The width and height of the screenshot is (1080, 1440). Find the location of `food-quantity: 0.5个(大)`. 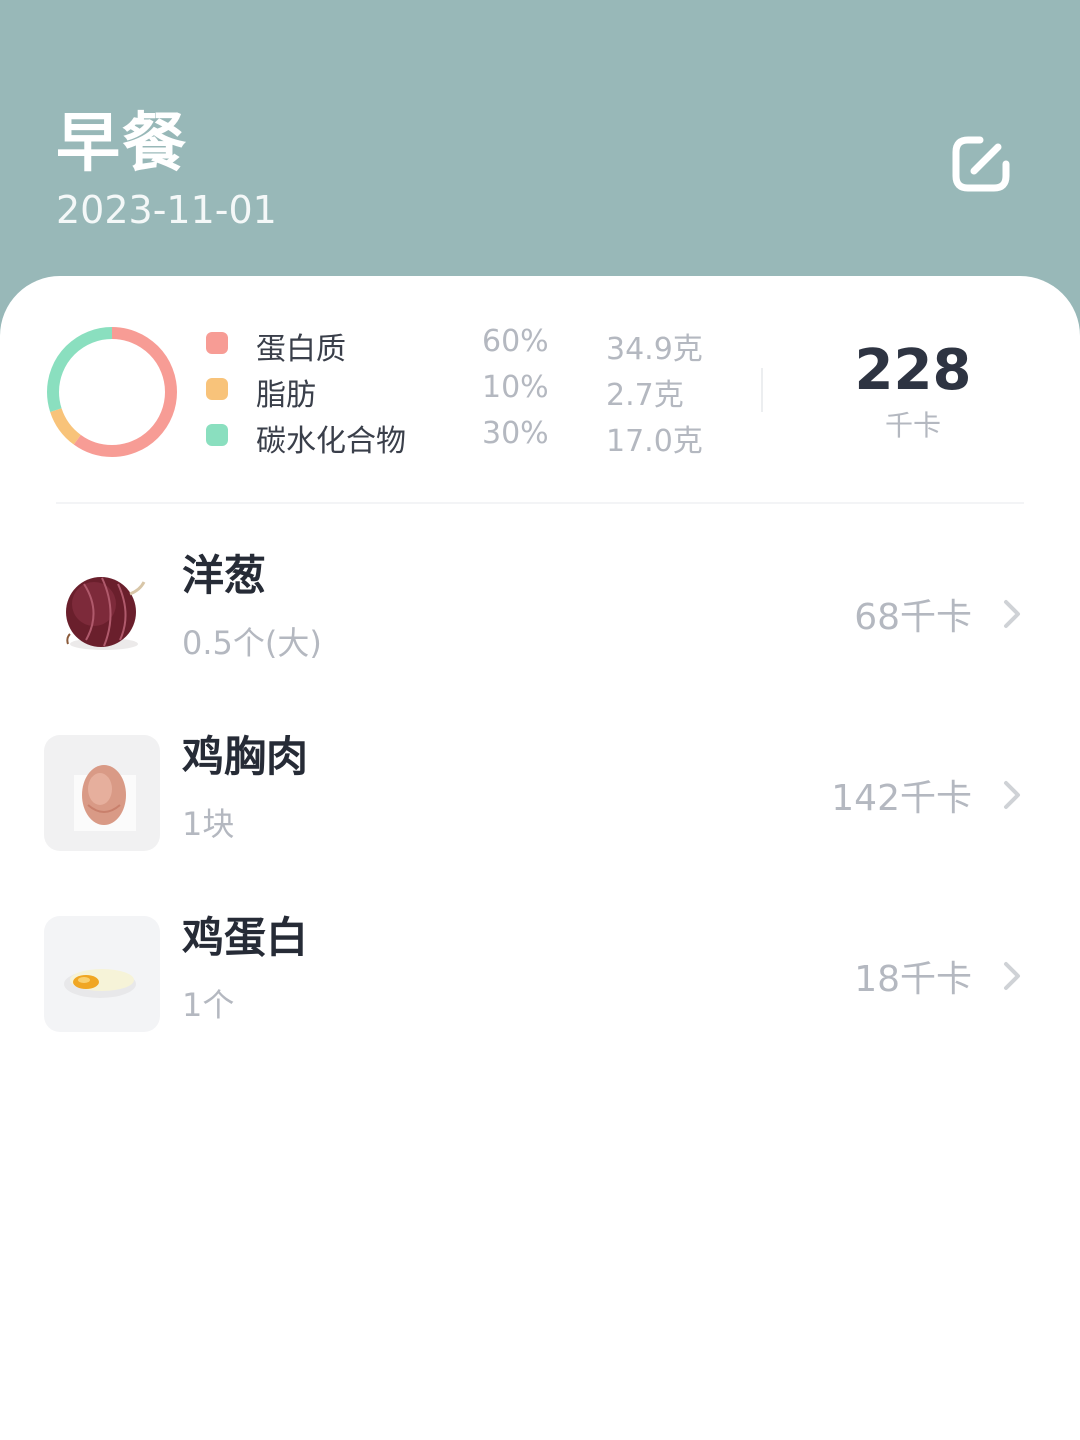

food-quantity: 0.5个(大) is located at coordinates (252, 643).